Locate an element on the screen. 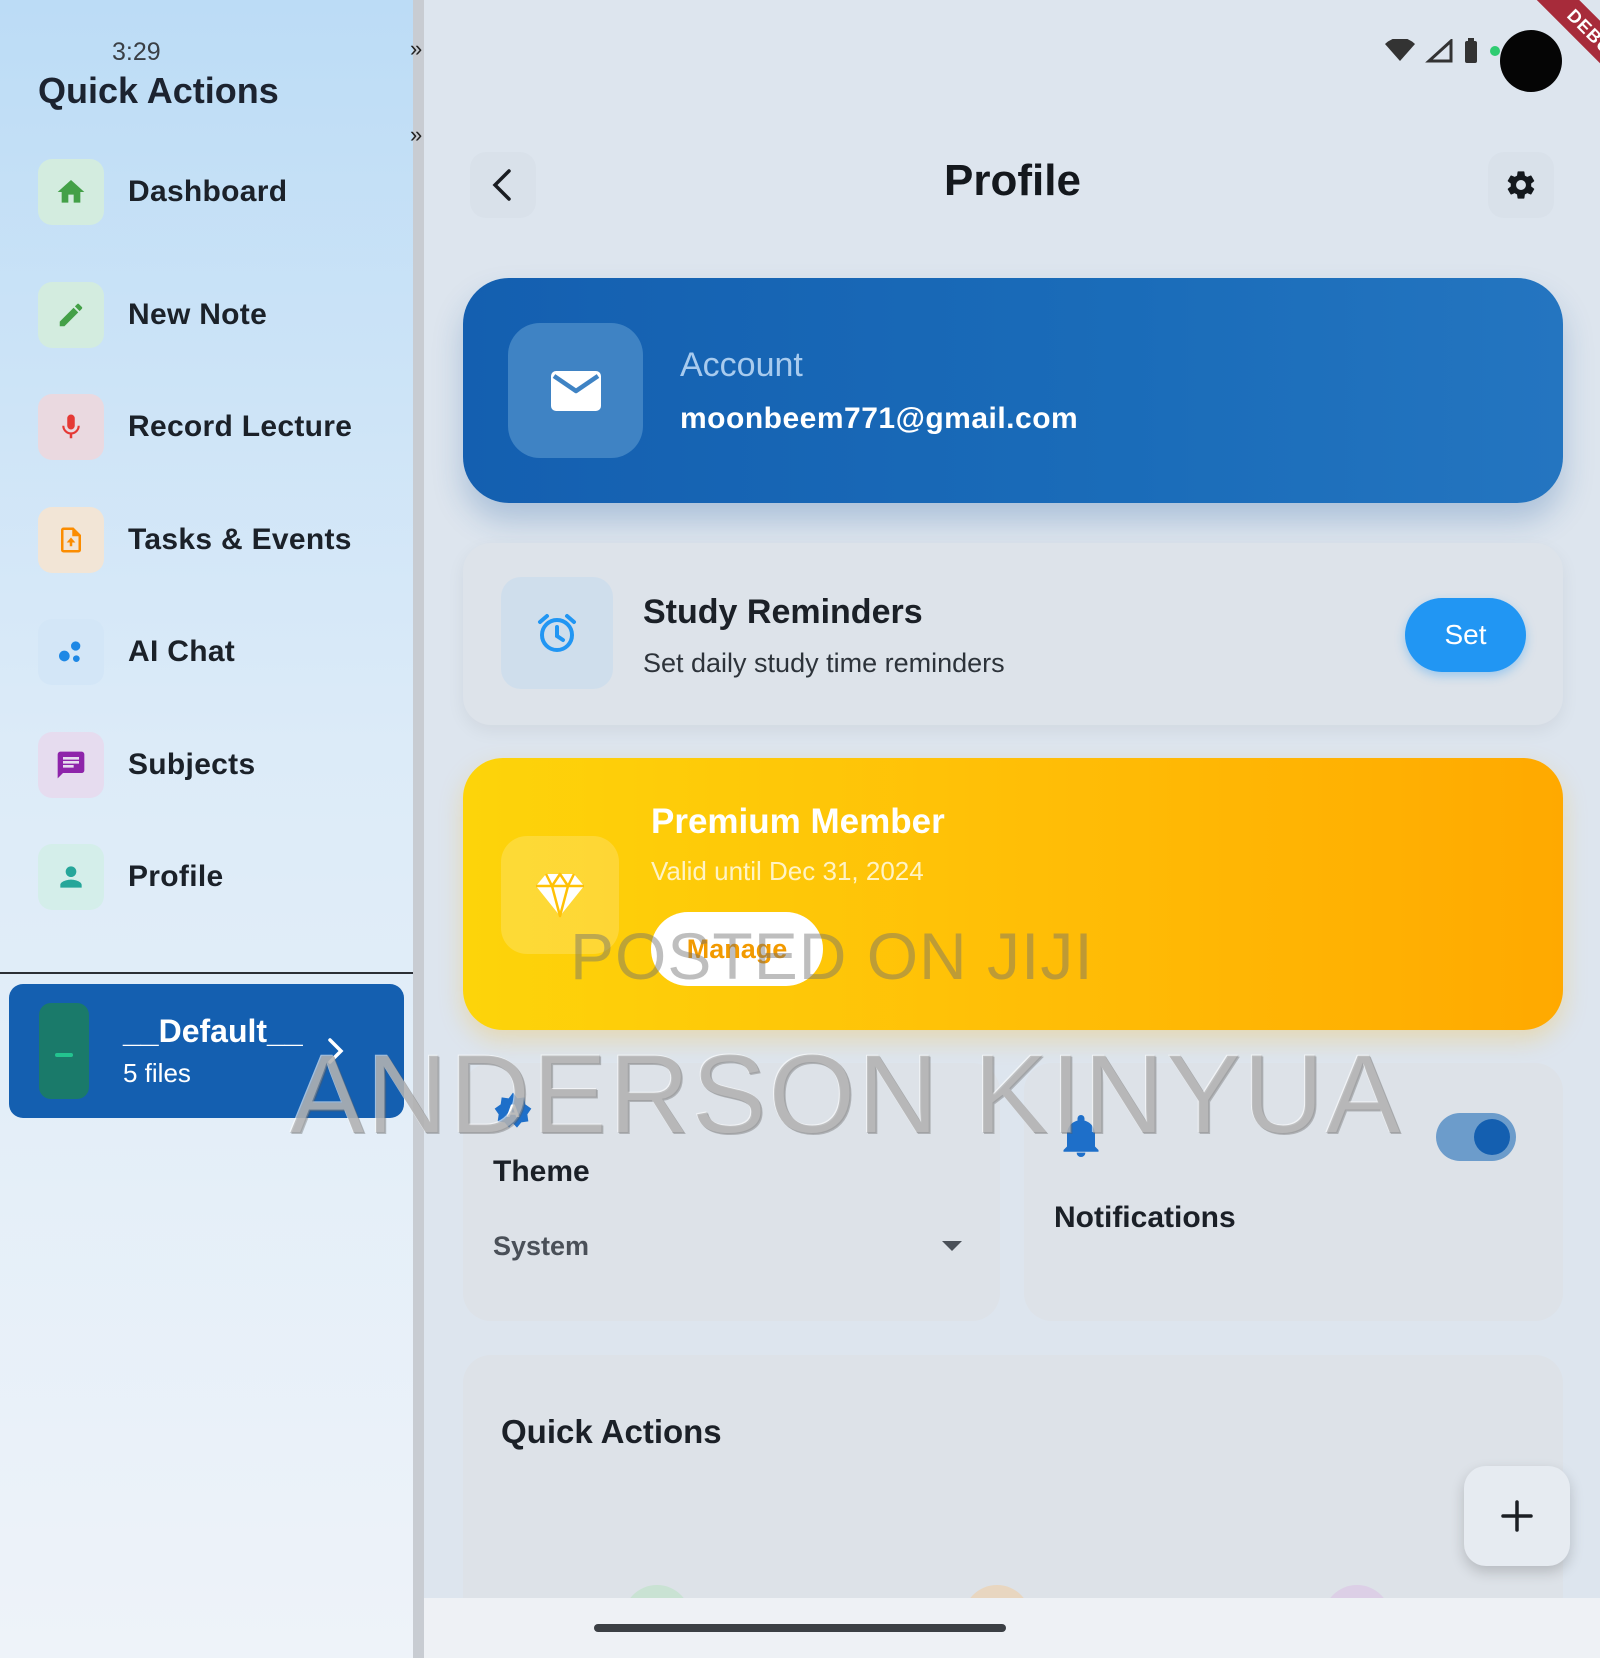  add-fab-button is located at coordinates (1517, 1516).